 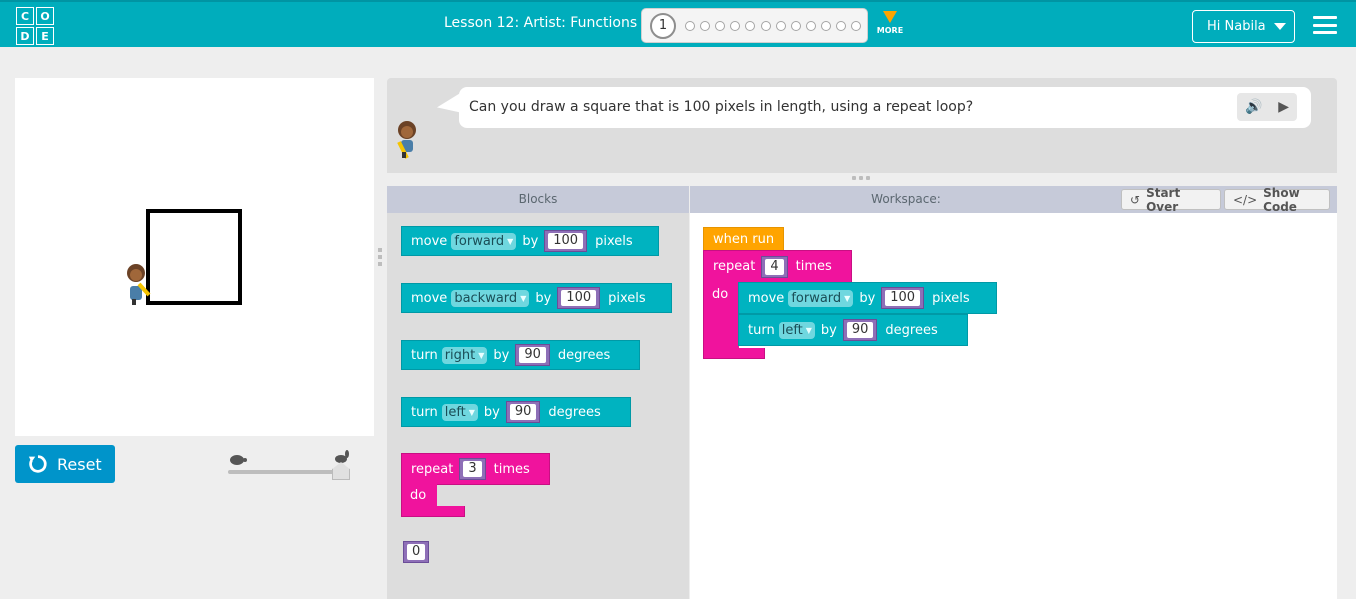 I want to click on show-code-button: </> Show Code, so click(x=1277, y=200).